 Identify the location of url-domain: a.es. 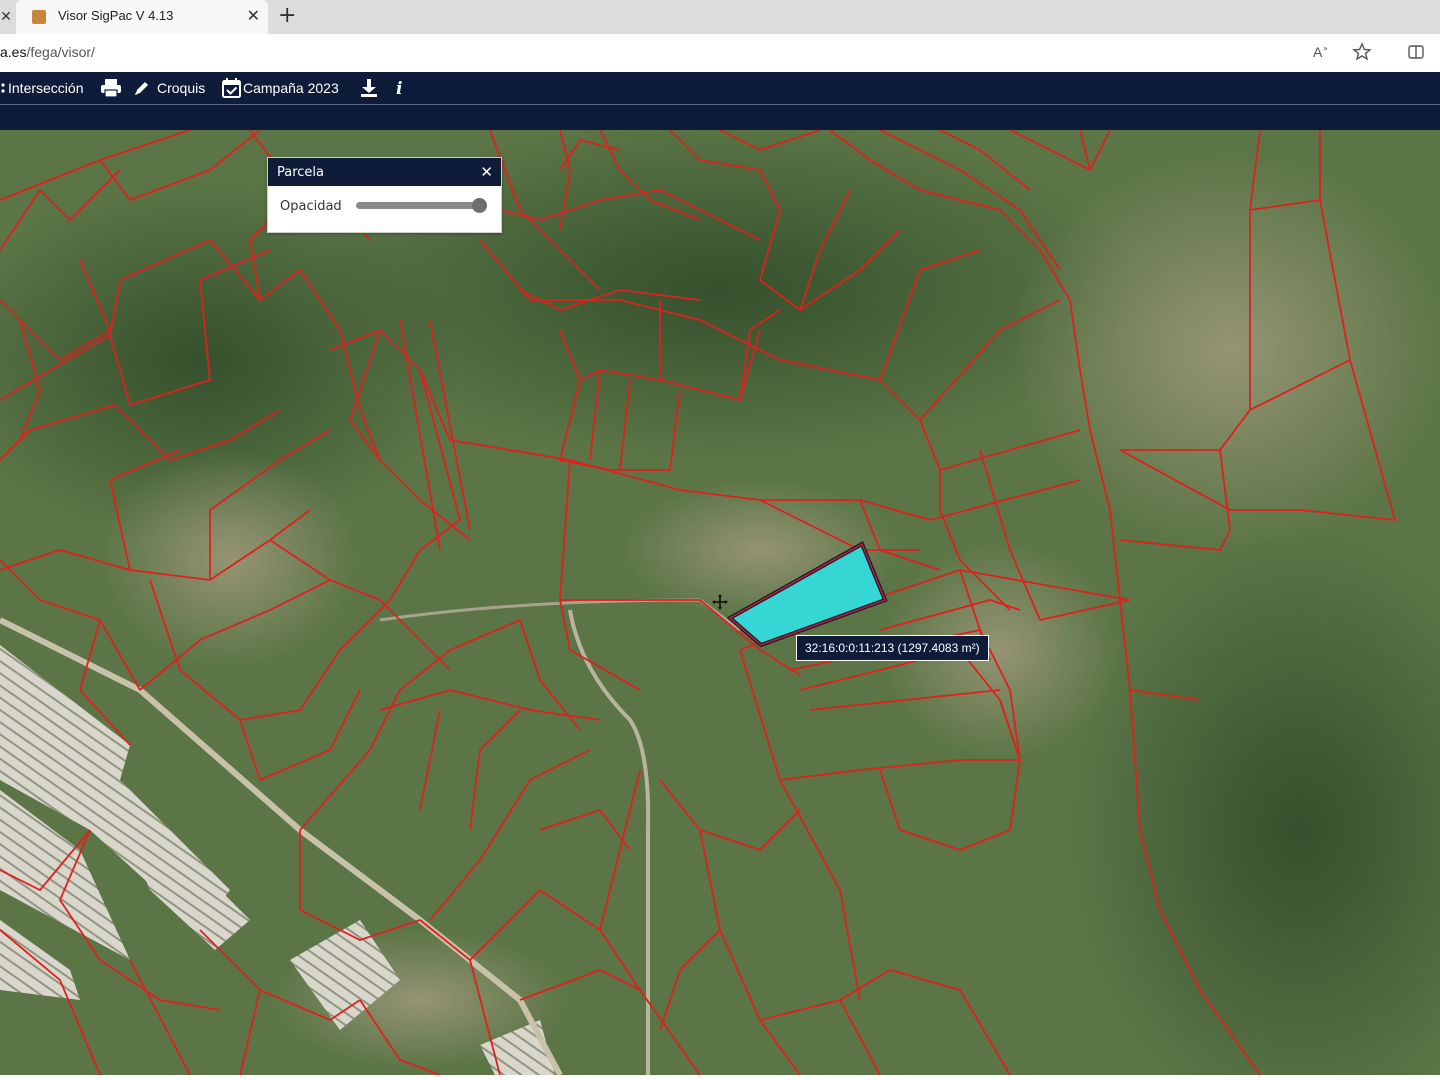
(13, 52).